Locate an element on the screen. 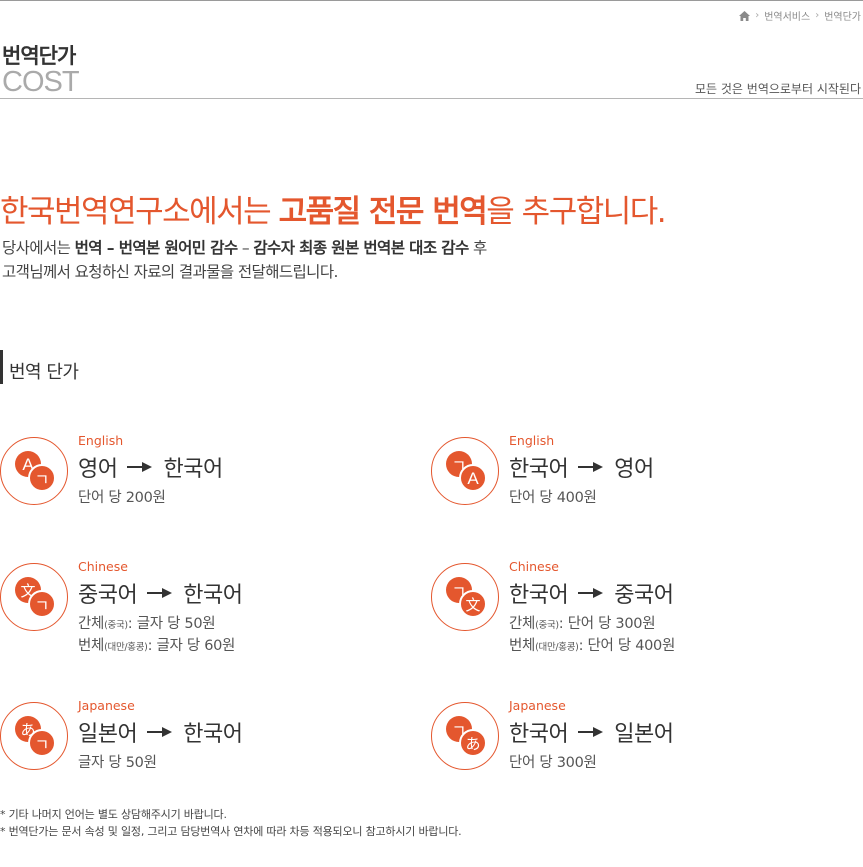 The image size is (863, 867). language-pair: 한국어 일본어 is located at coordinates (591, 732).